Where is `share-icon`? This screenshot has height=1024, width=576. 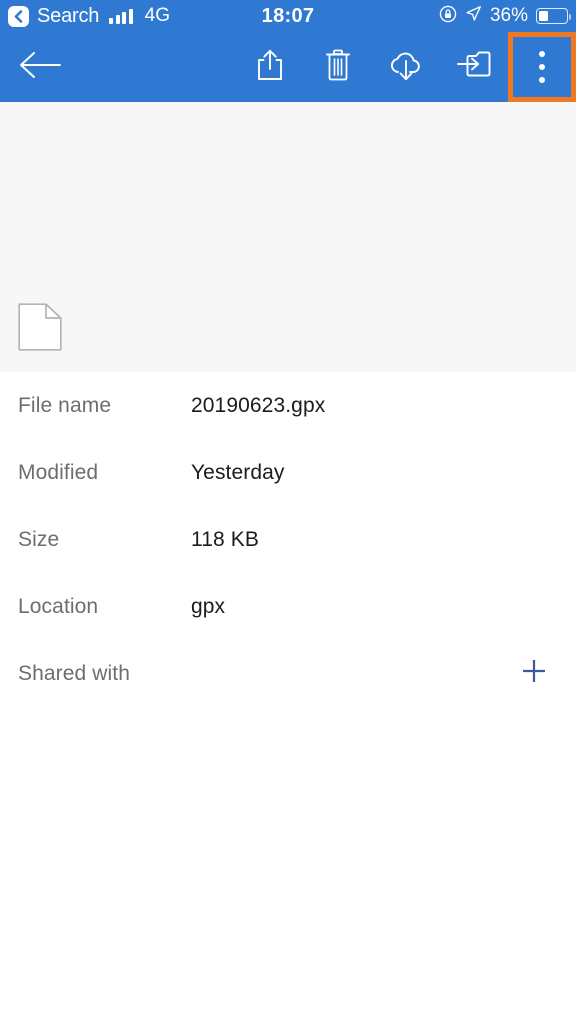
share-icon is located at coordinates (270, 67).